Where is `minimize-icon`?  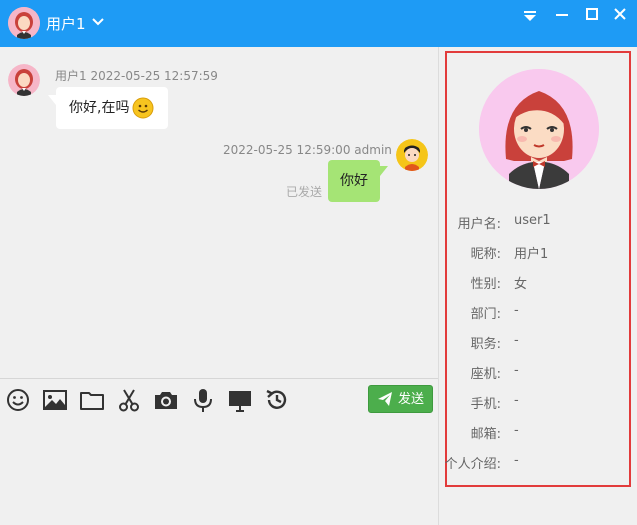
minimize-icon is located at coordinates (562, 15).